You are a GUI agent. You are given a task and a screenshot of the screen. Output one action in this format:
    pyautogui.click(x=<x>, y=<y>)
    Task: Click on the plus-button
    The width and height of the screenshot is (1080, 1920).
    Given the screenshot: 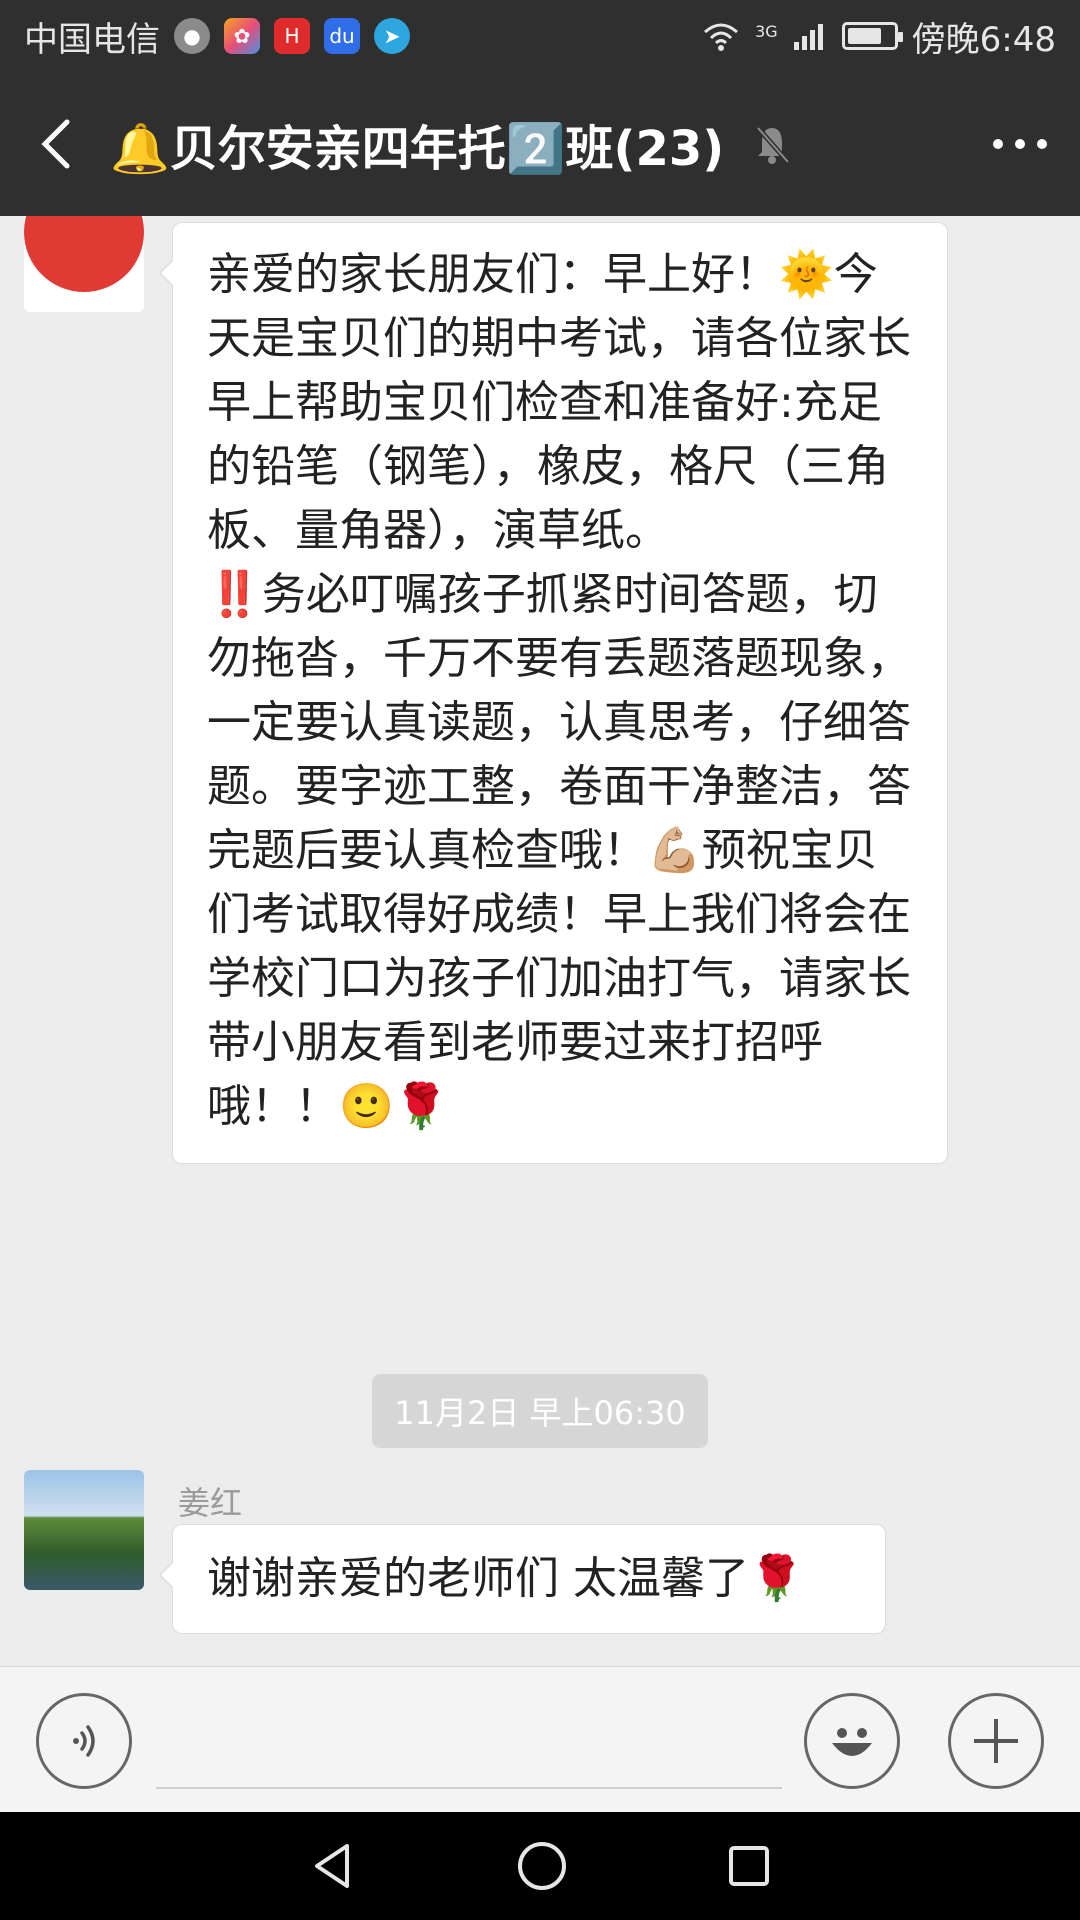 What is the action you would take?
    pyautogui.click(x=996, y=1741)
    